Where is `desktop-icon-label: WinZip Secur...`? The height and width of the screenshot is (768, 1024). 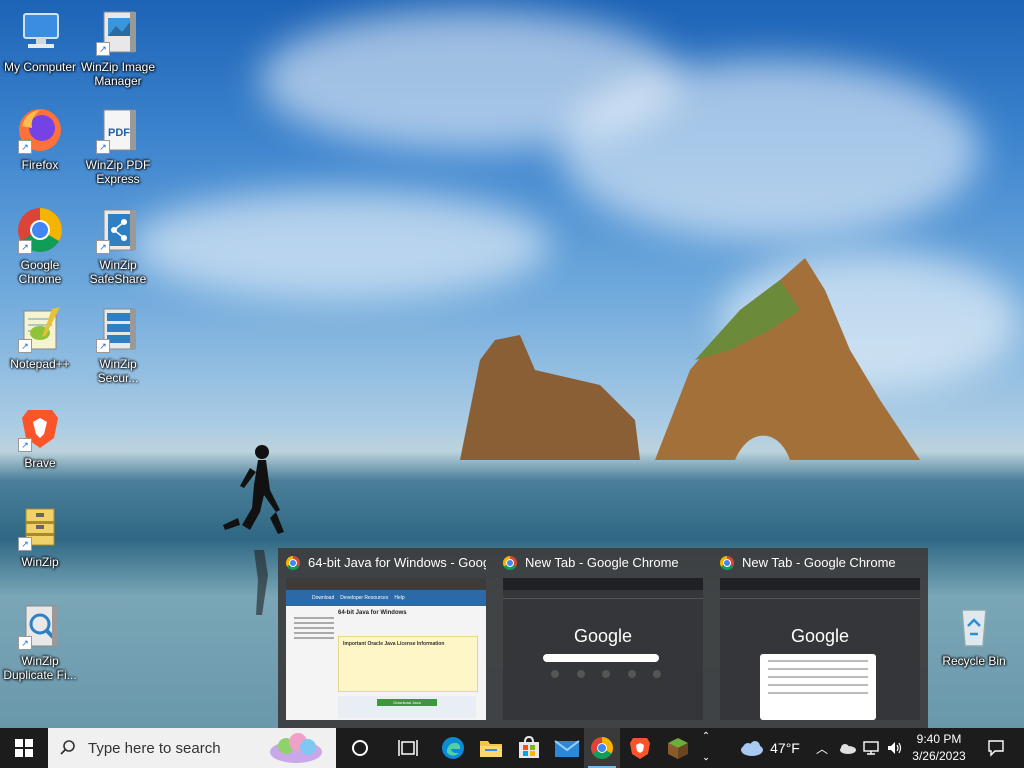 desktop-icon-label: WinZip Secur... is located at coordinates (118, 371).